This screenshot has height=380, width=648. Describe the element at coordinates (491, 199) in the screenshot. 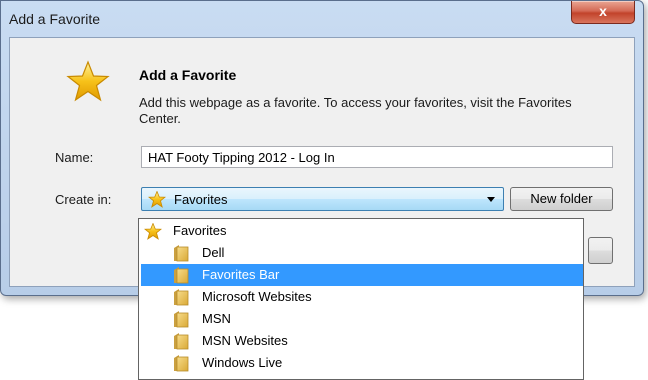

I see `chevron-down-icon` at that location.